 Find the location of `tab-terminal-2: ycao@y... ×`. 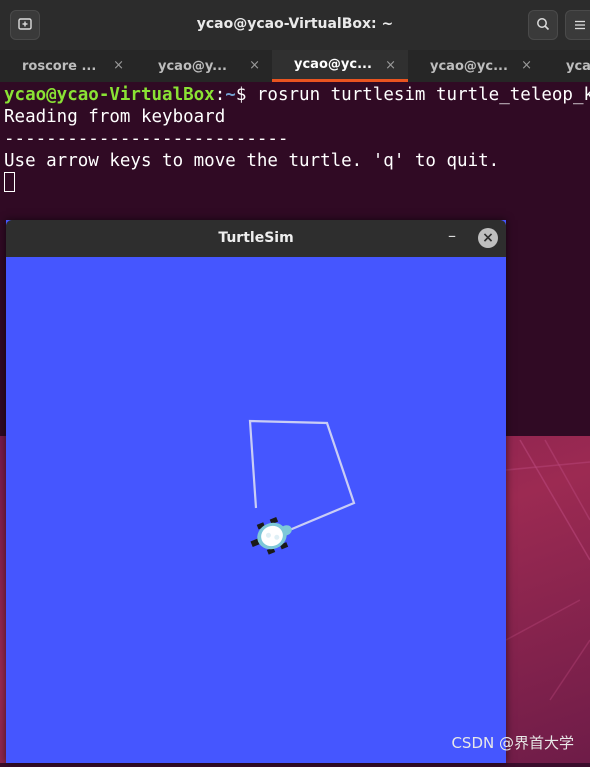

tab-terminal-2: ycao@y... × is located at coordinates (204, 66).